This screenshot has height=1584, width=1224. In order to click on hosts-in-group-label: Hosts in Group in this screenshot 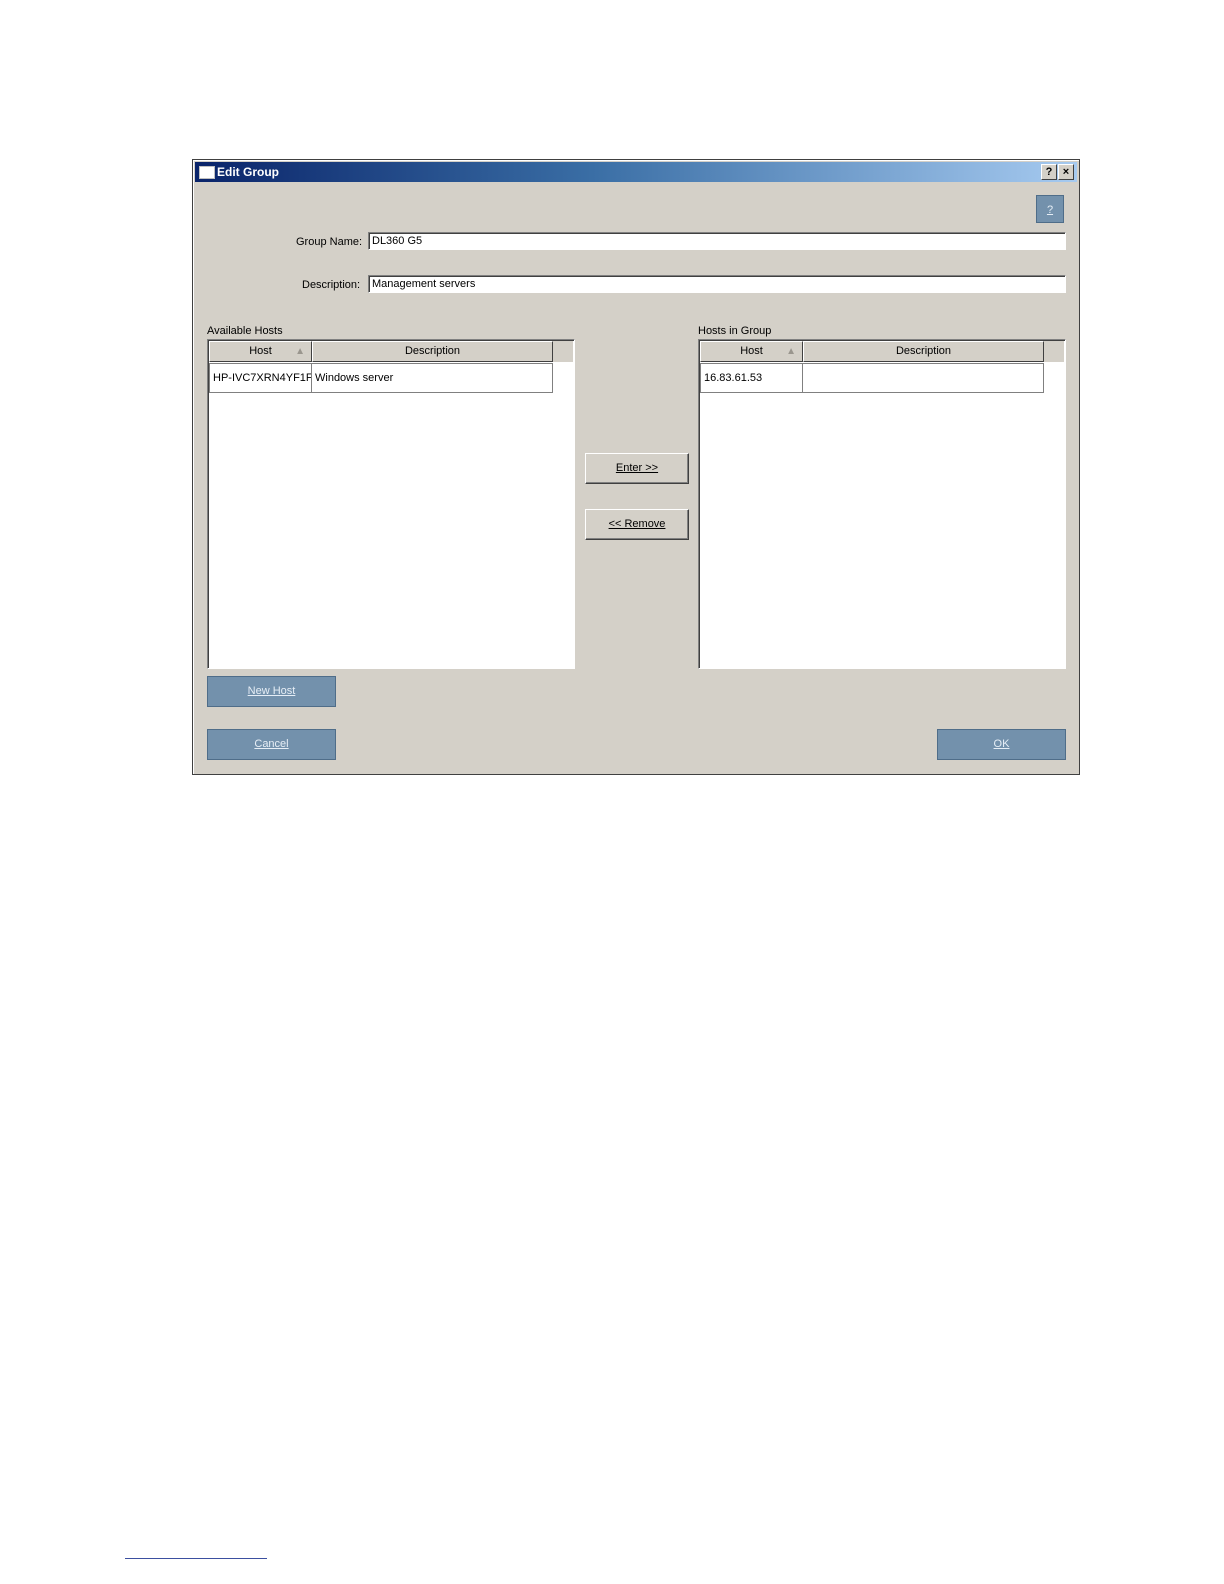, I will do `click(735, 331)`.